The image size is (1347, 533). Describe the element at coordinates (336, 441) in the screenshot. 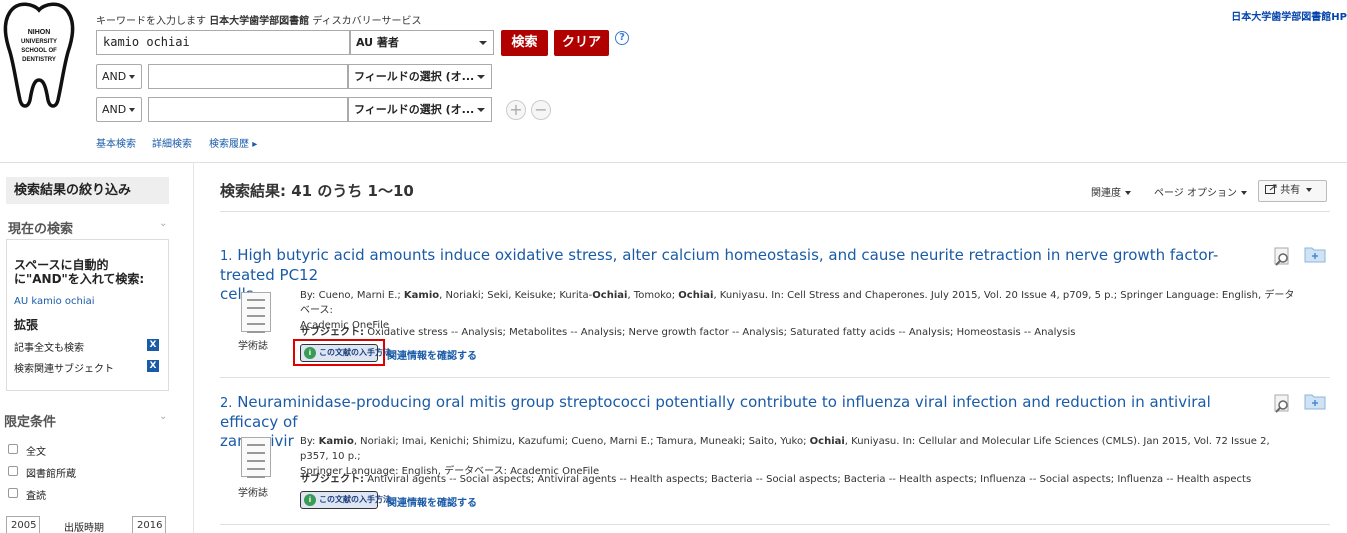

I see `author-bold-2a: Kamio` at that location.